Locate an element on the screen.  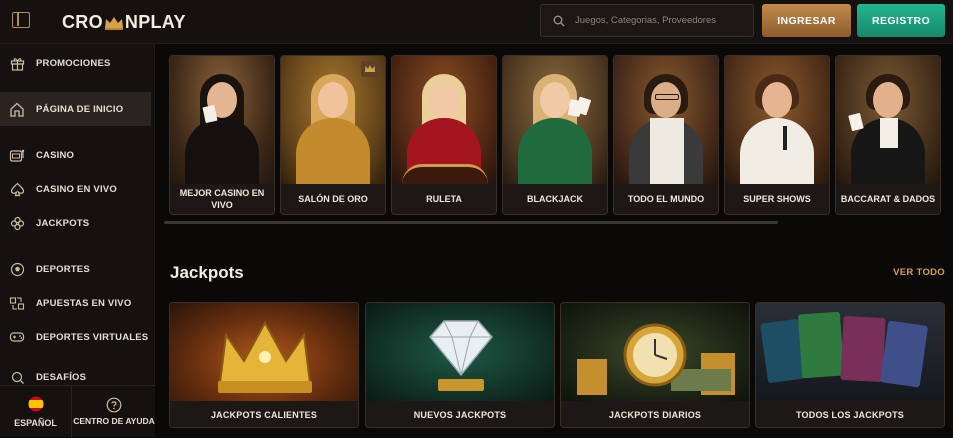
language-label: ESPAÑOL is located at coordinates (35, 423).